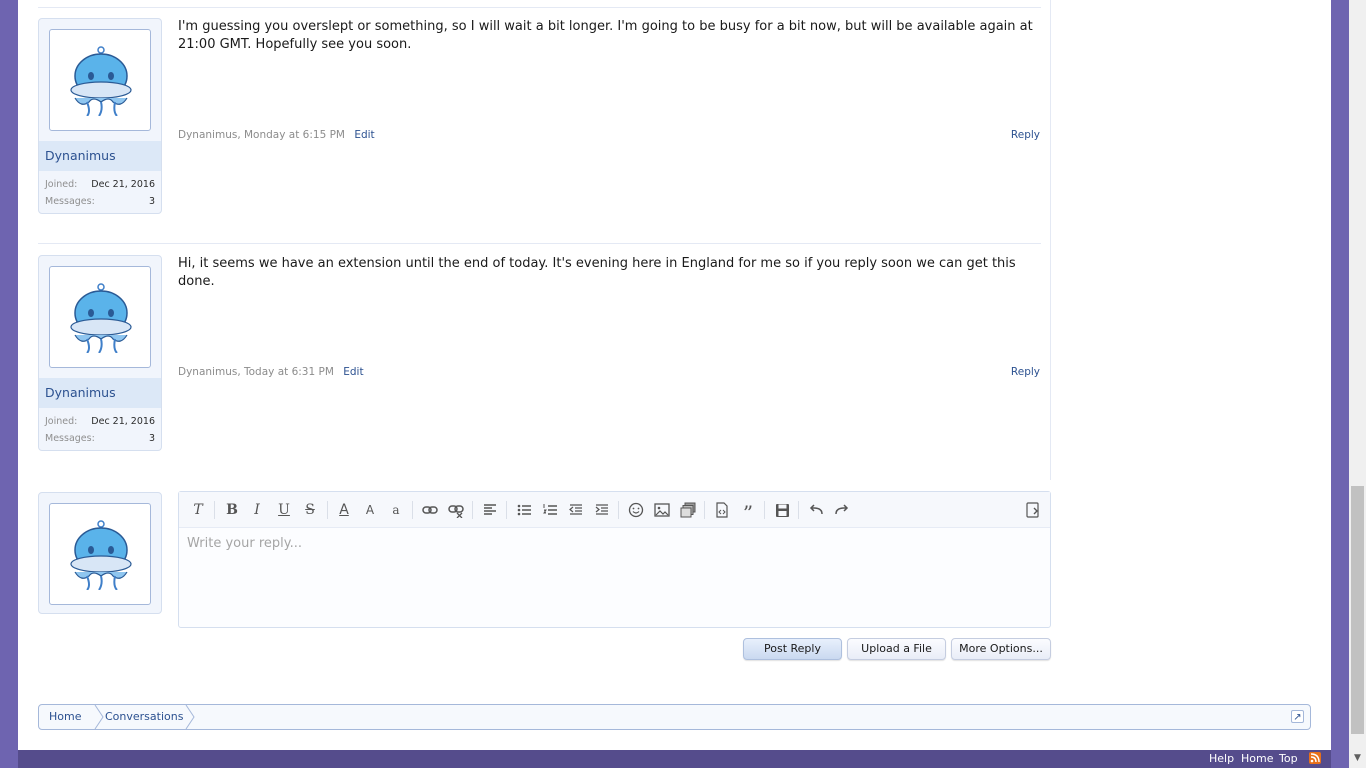 This screenshot has width=1366, height=768. I want to click on font-size-icon: A, so click(370, 510).